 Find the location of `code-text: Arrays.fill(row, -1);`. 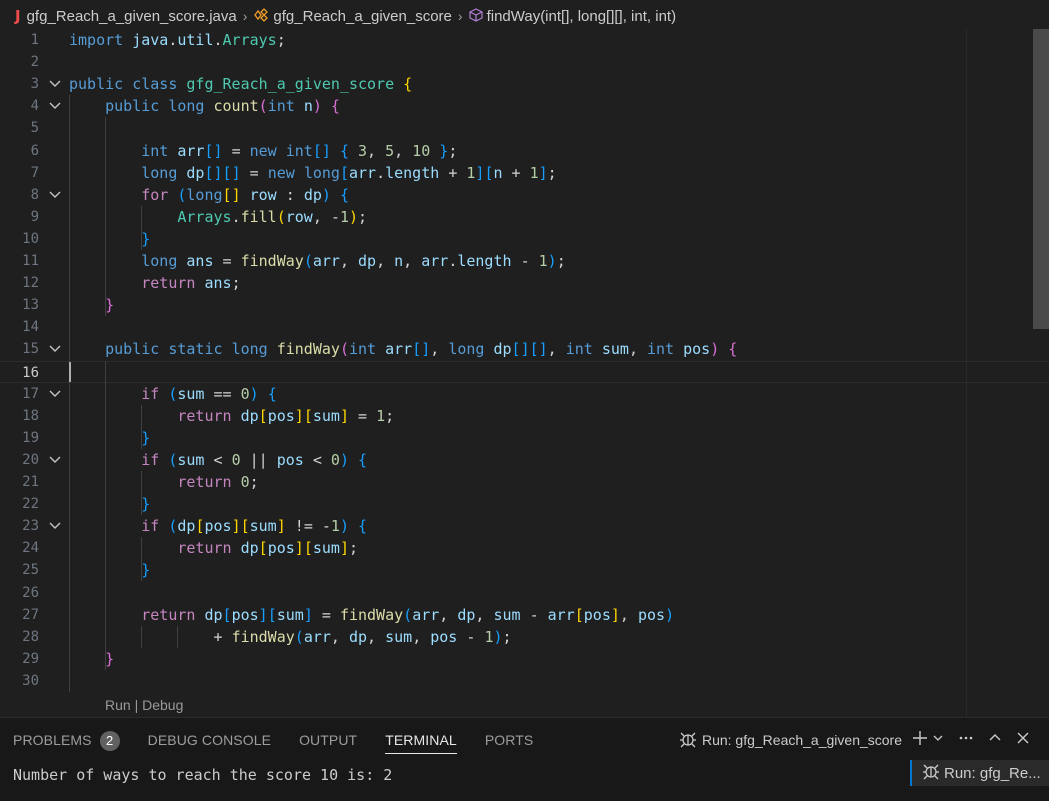

code-text: Arrays.fill(row, -1); is located at coordinates (272, 216).